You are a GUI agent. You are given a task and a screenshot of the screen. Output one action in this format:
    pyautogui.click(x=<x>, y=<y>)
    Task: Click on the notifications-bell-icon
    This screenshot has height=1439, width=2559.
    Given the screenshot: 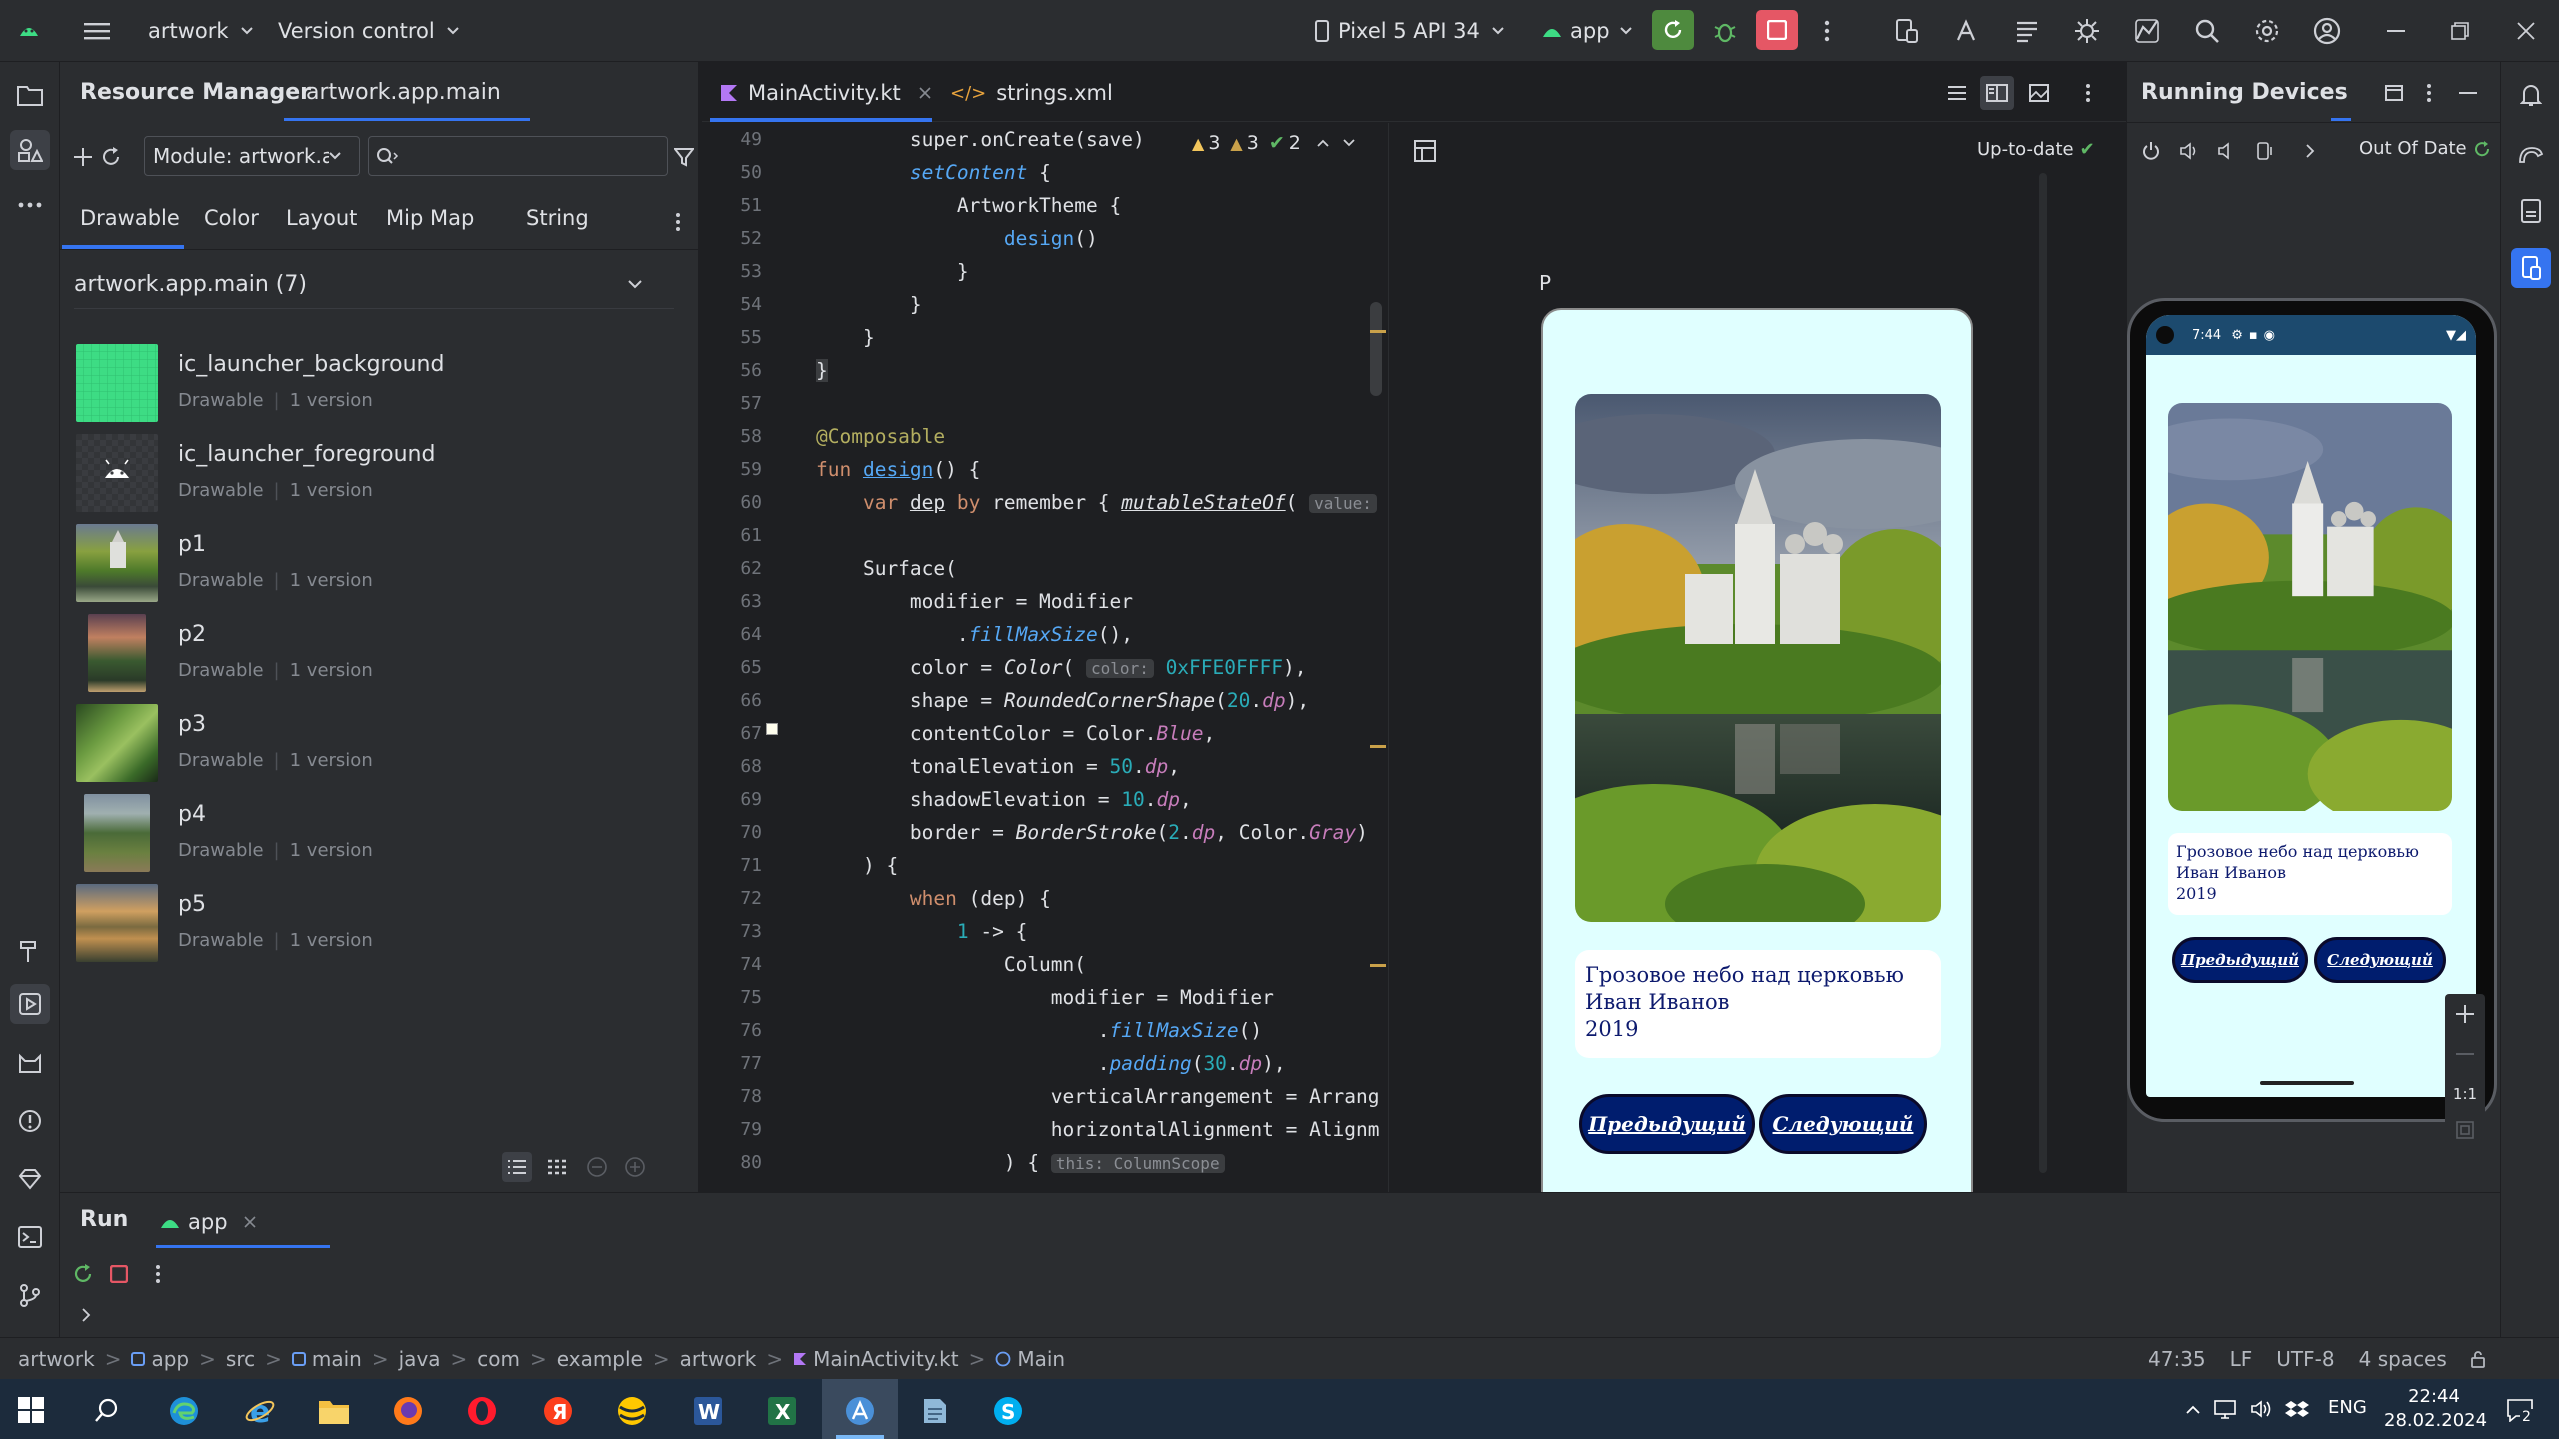 What is the action you would take?
    pyautogui.click(x=2531, y=95)
    